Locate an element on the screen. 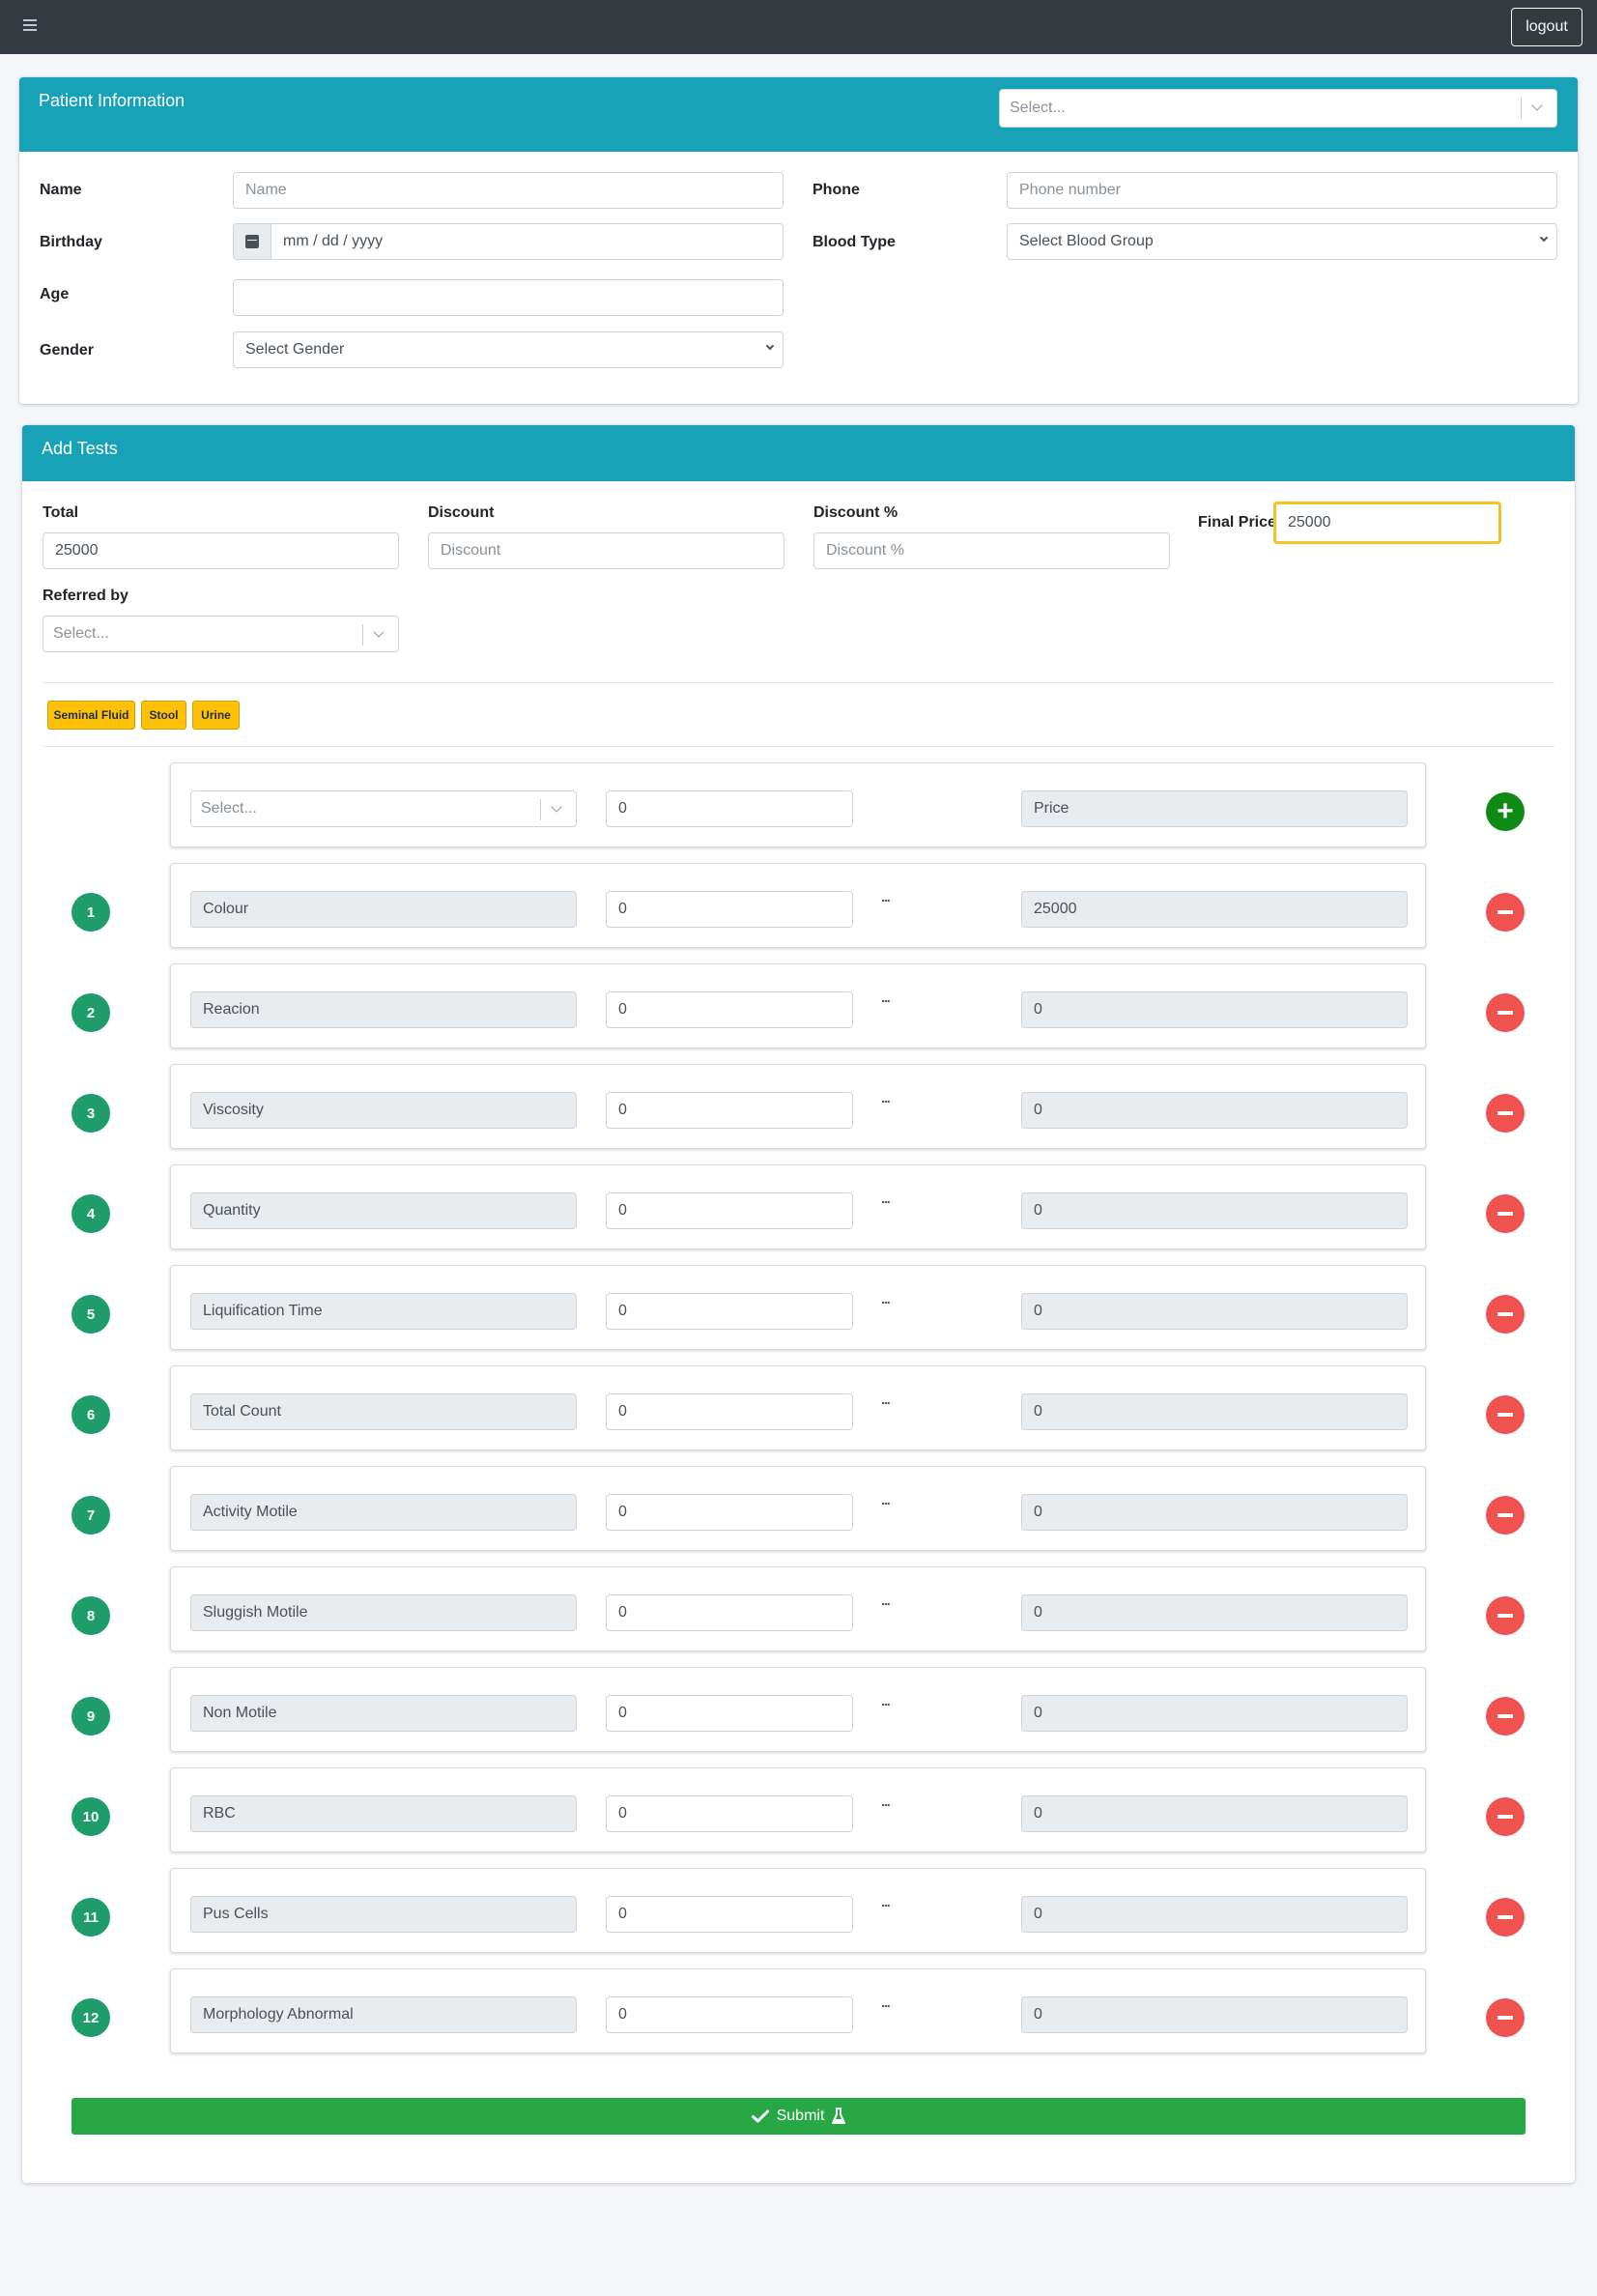 This screenshot has width=1597, height=2296. age-input is located at coordinates (508, 297).